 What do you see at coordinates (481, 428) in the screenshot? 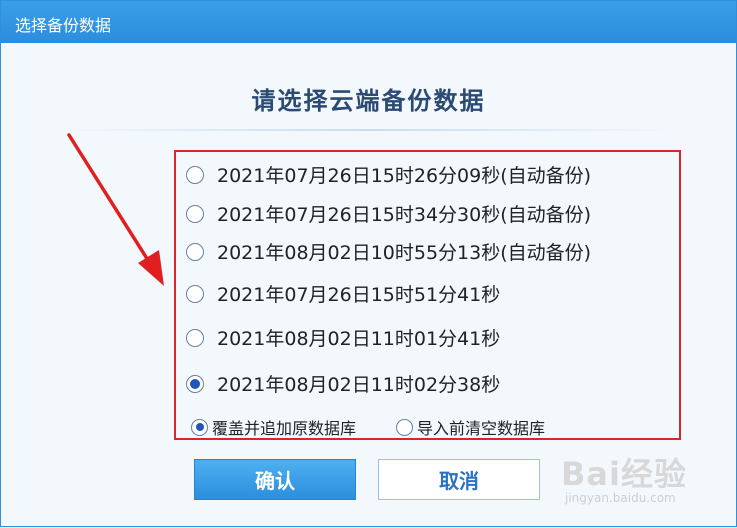
I see `mode-option-label: 导入前清空数据库` at bounding box center [481, 428].